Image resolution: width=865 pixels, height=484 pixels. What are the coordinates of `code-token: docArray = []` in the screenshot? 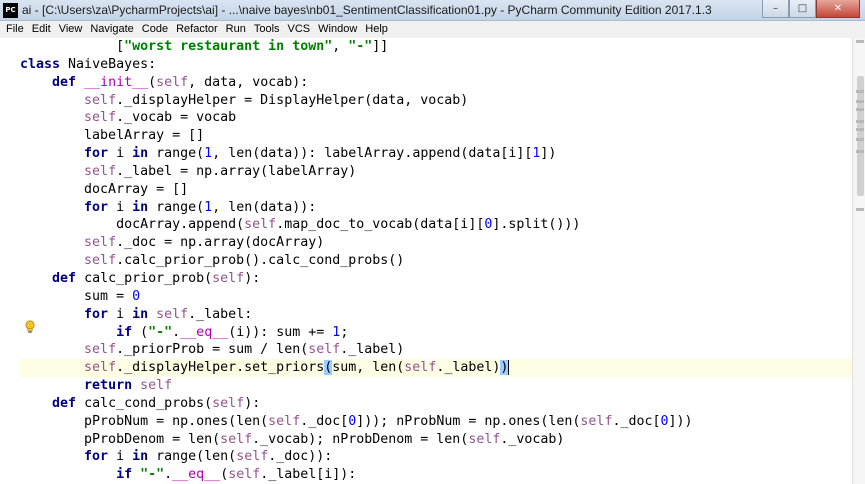 It's located at (104, 189).